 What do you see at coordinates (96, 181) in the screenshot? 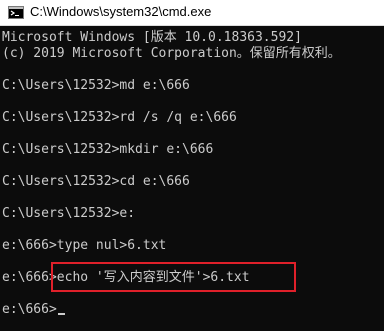
I see `console-line-cd: C:\Users\12532>cd e:\666` at bounding box center [96, 181].